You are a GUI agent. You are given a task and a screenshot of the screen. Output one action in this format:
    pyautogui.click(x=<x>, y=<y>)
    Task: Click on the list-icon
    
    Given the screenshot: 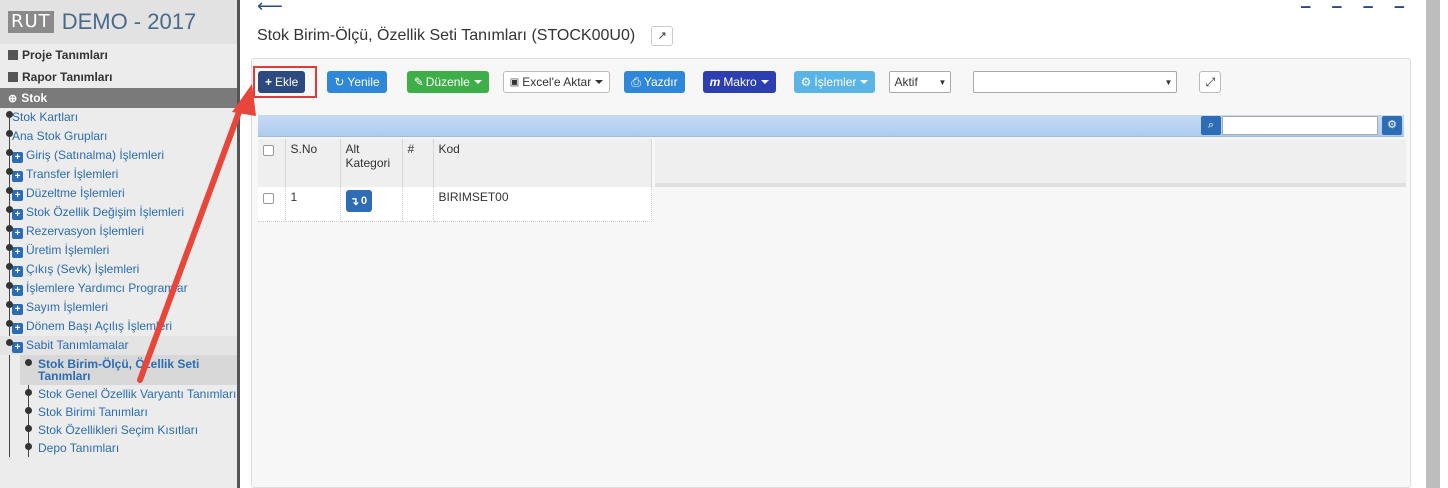 What is the action you would take?
    pyautogui.click(x=13, y=55)
    